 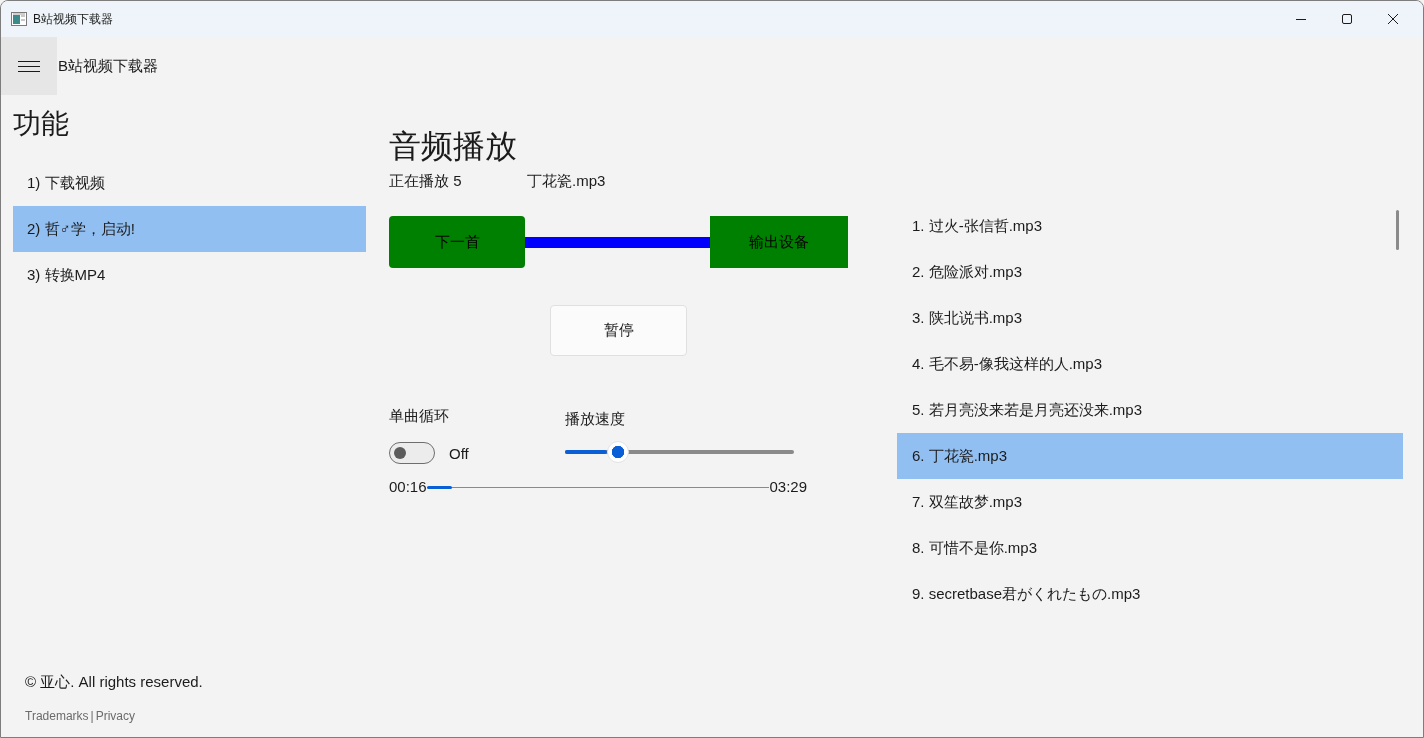 What do you see at coordinates (115, 716) in the screenshot?
I see `footer-link: Privacy` at bounding box center [115, 716].